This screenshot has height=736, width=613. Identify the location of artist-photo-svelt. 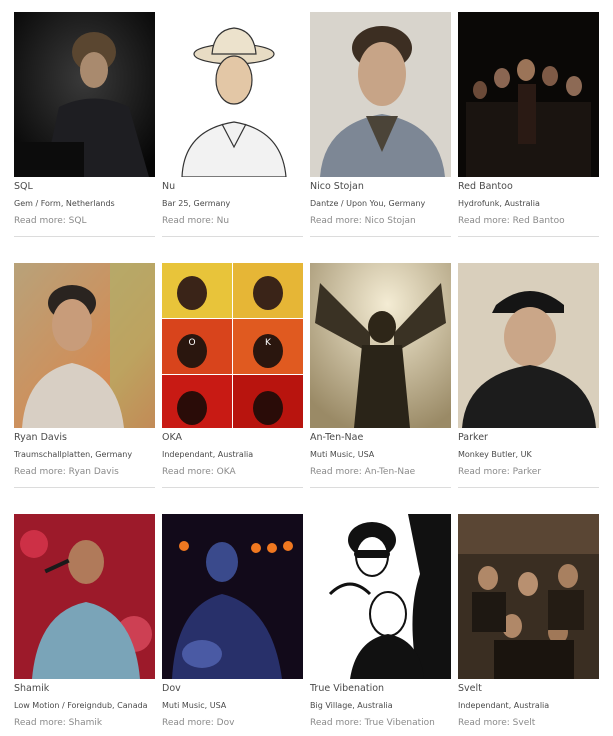
(528, 596).